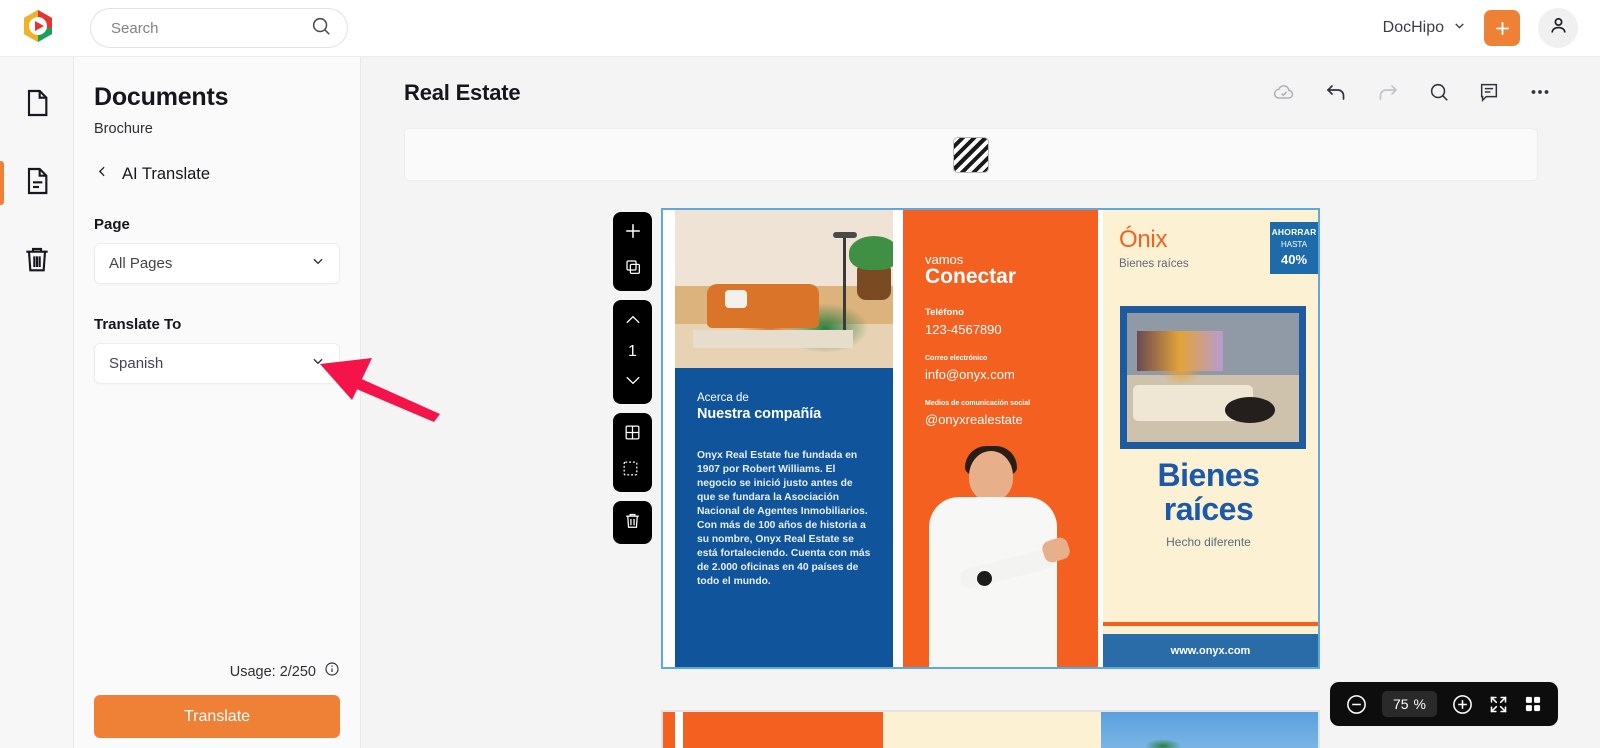 The height and width of the screenshot is (748, 1600). What do you see at coordinates (1498, 704) in the screenshot?
I see `fullscreen-icon` at bounding box center [1498, 704].